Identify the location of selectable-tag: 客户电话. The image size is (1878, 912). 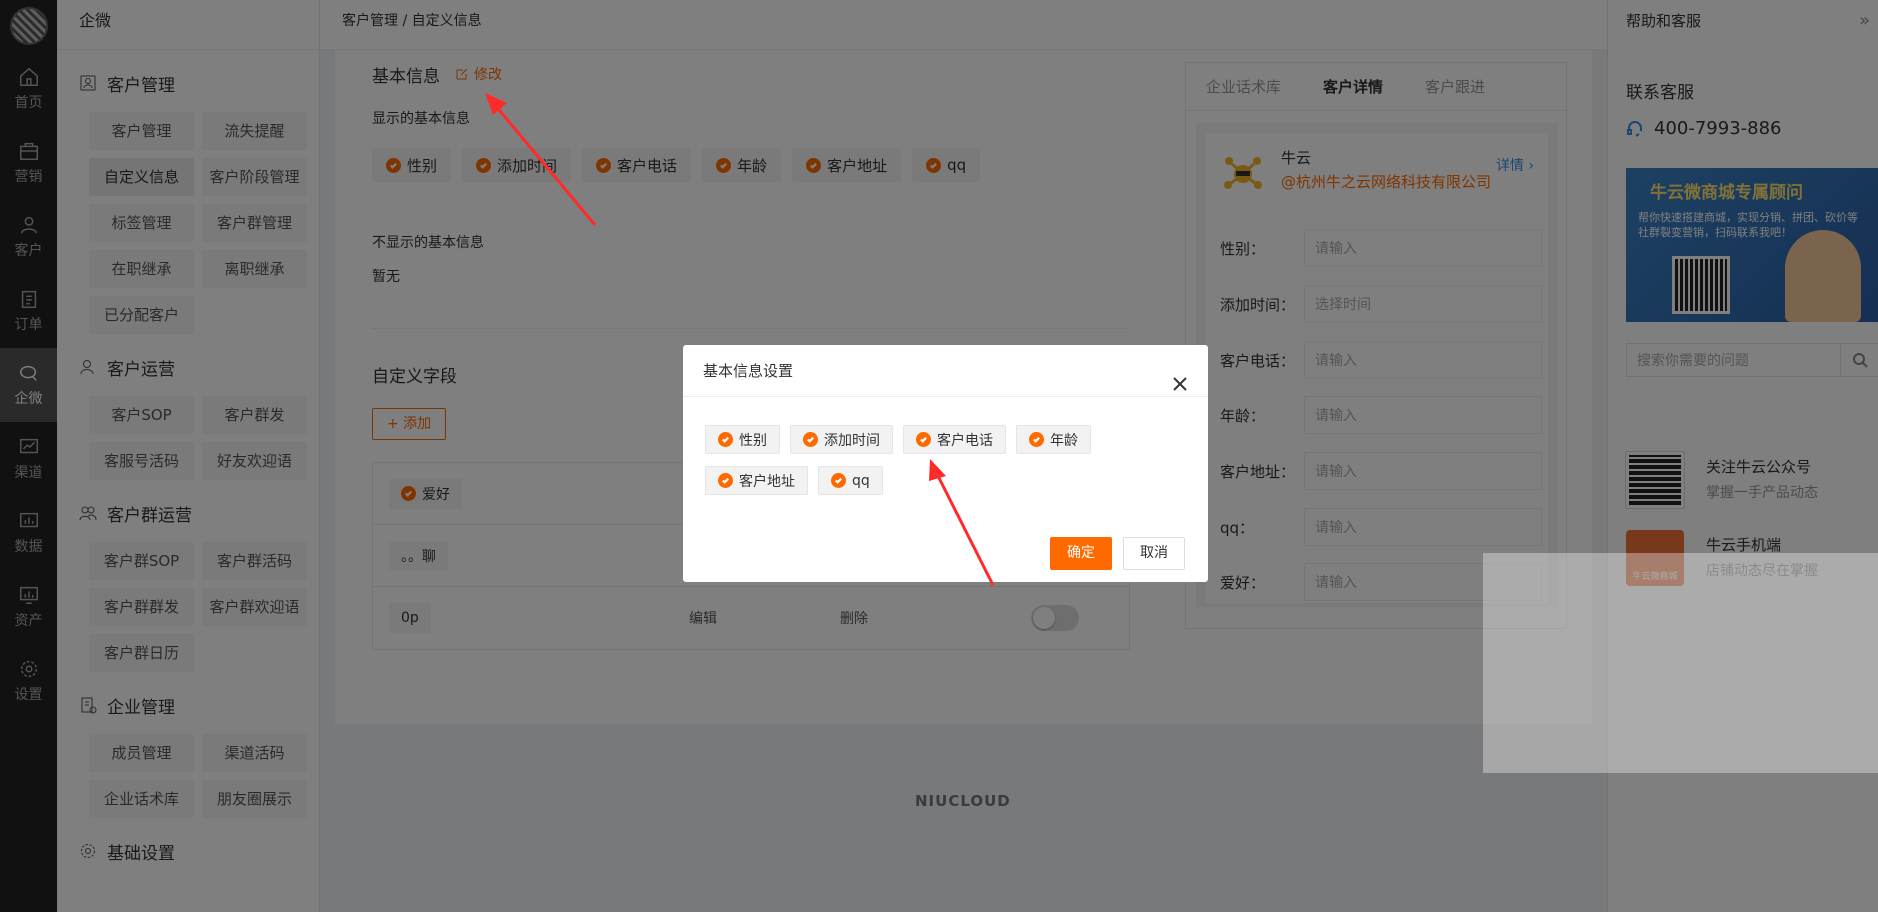
(954, 439).